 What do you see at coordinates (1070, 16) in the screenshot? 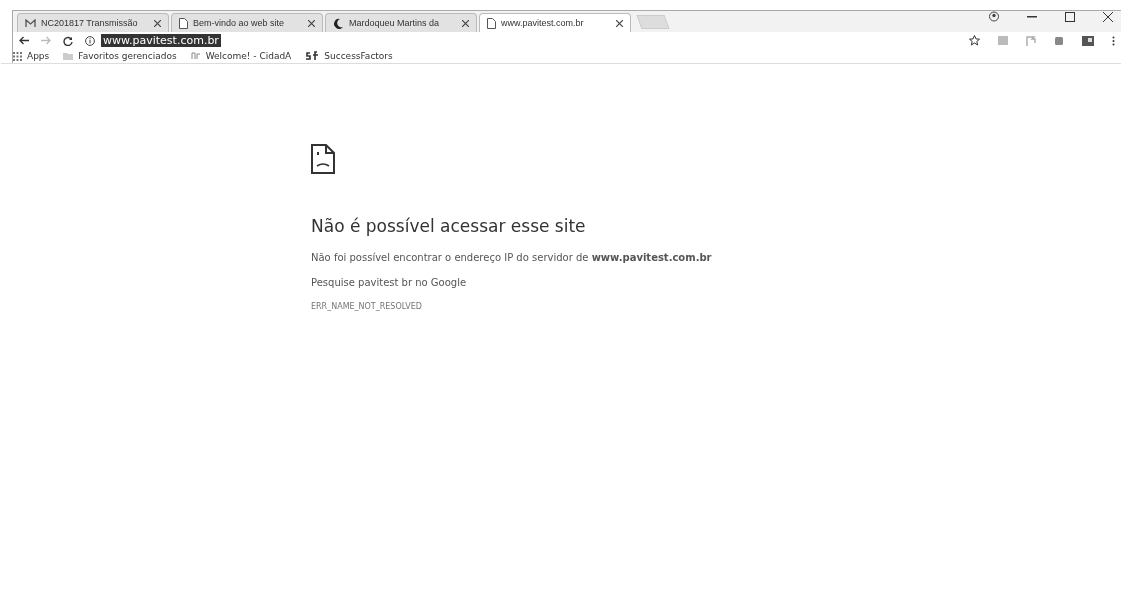
I see `maximize-icon` at bounding box center [1070, 16].